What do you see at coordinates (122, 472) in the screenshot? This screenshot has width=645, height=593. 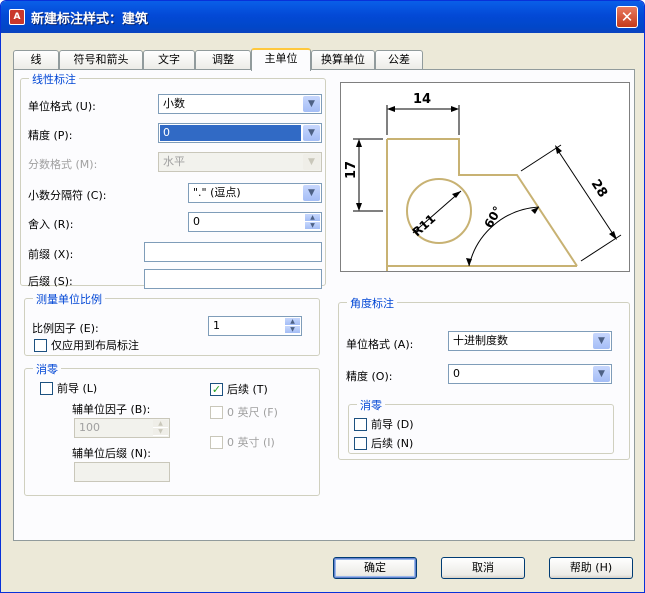 I see `sub-units-suffix-input` at bounding box center [122, 472].